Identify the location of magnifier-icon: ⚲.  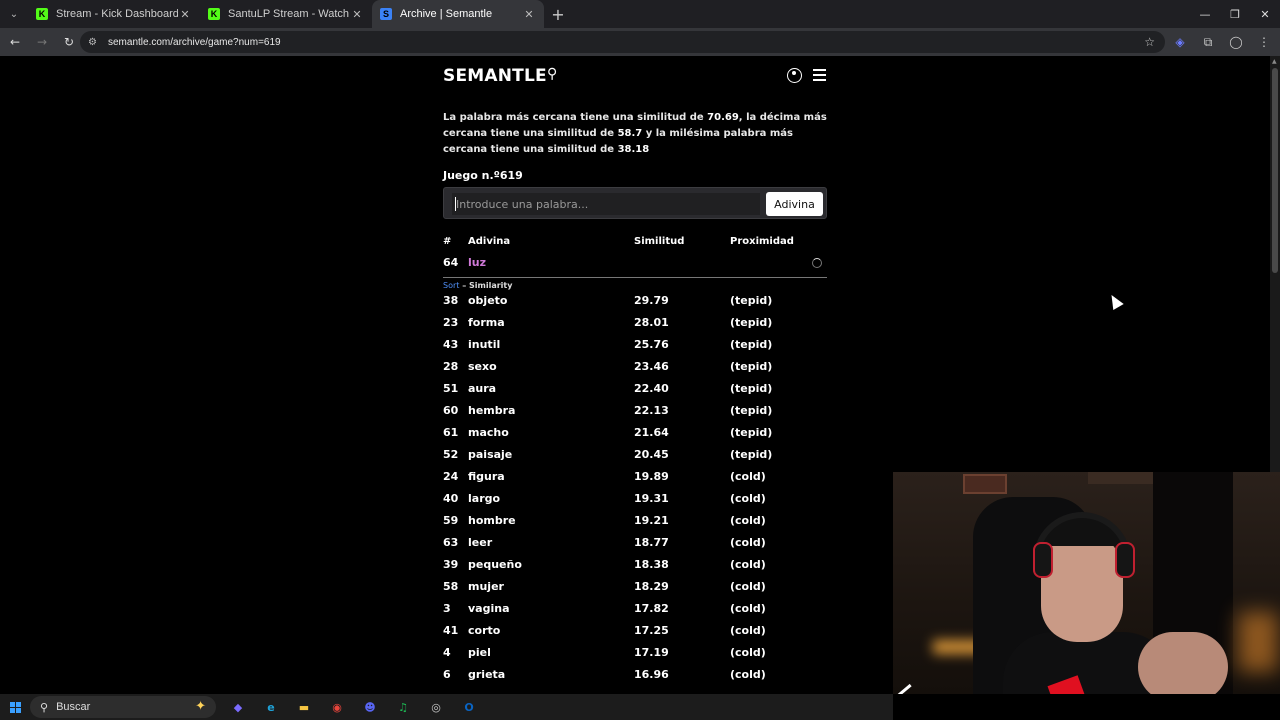
(552, 74).